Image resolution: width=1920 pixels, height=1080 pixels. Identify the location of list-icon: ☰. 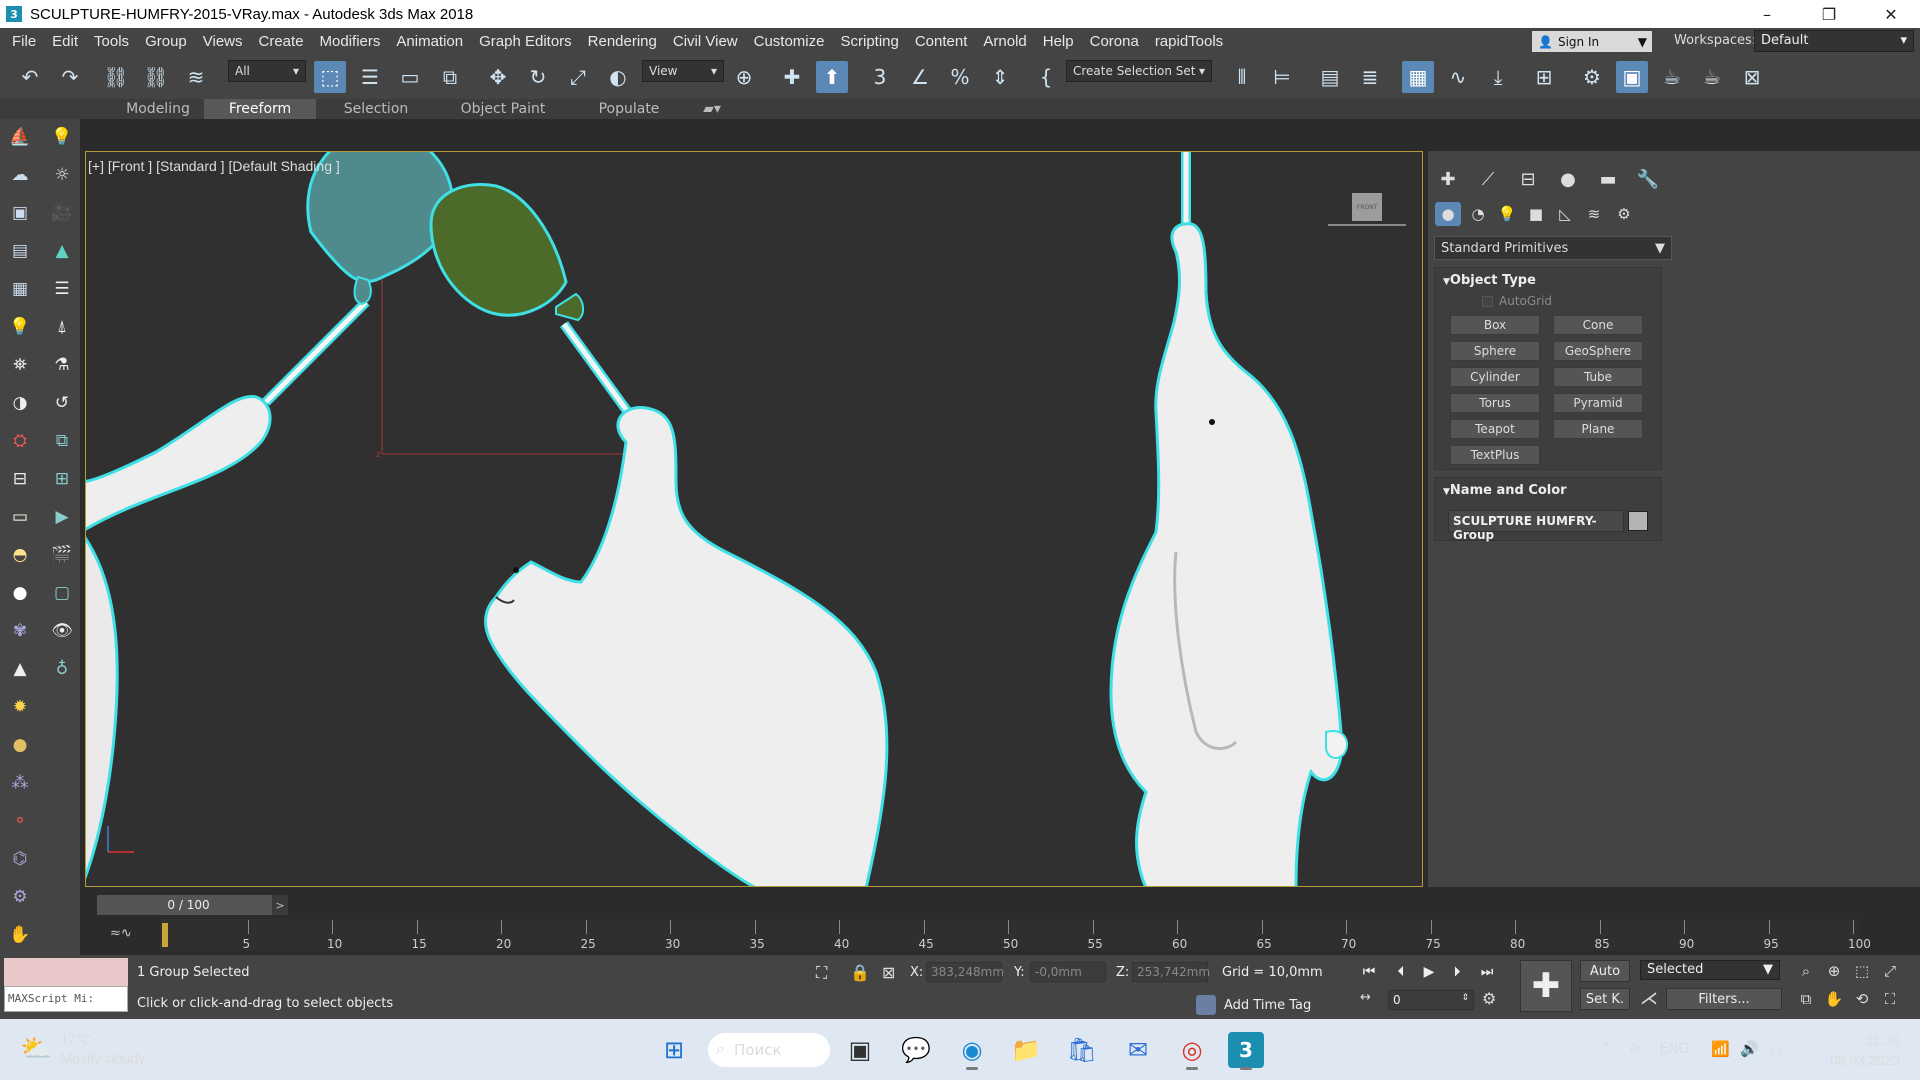
(62, 289).